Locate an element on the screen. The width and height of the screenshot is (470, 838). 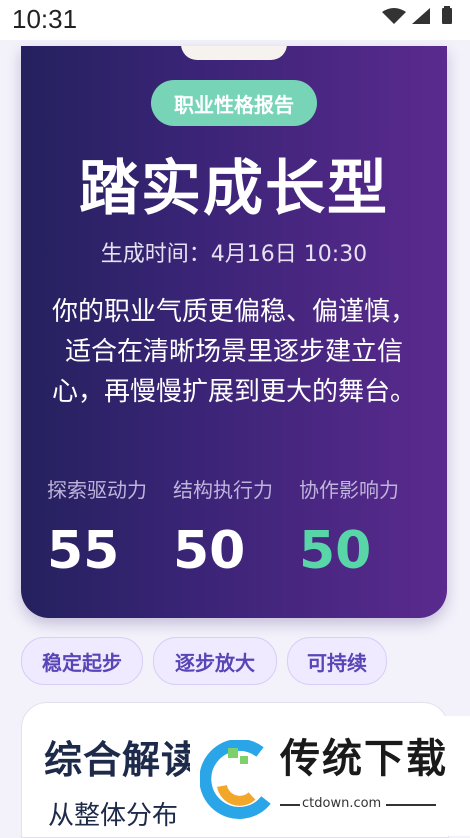
report-badge: 职业性格报告 is located at coordinates (234, 103).